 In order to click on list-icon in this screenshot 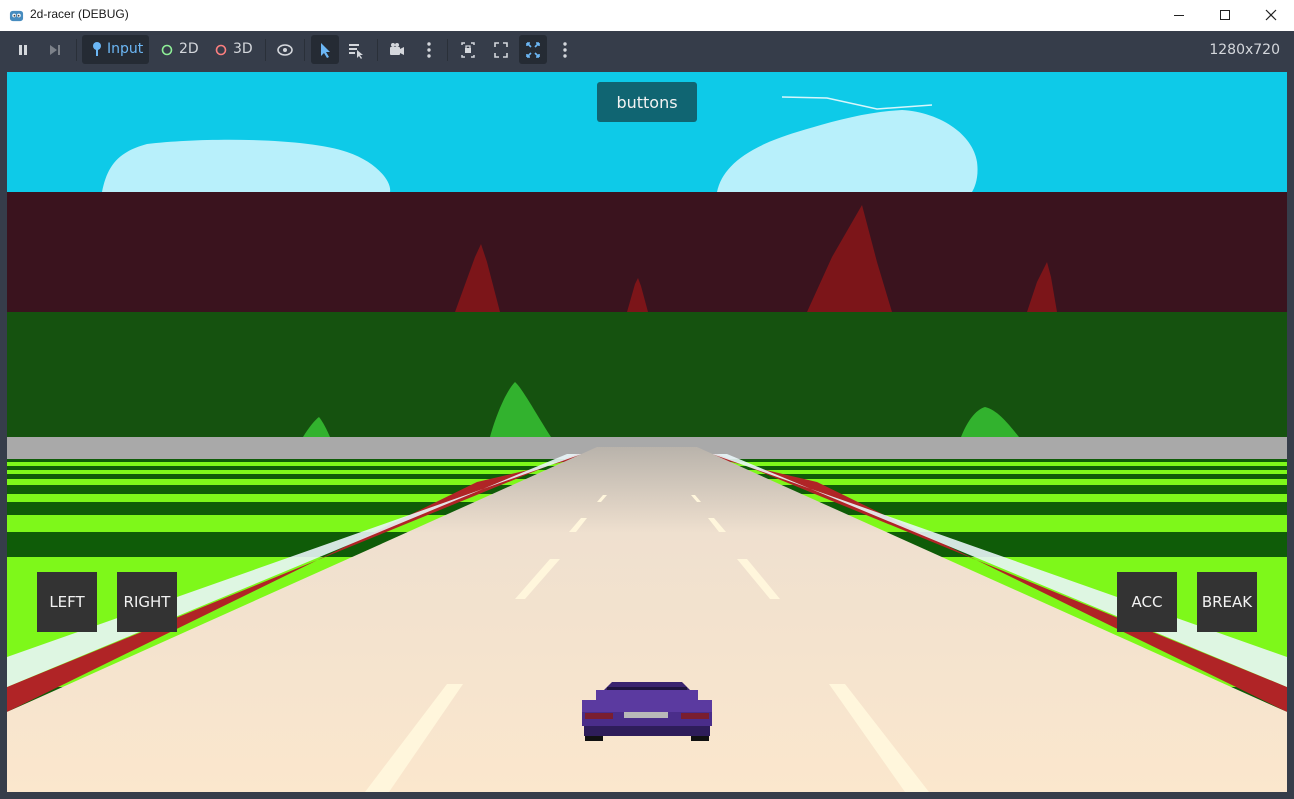, I will do `click(356, 51)`.